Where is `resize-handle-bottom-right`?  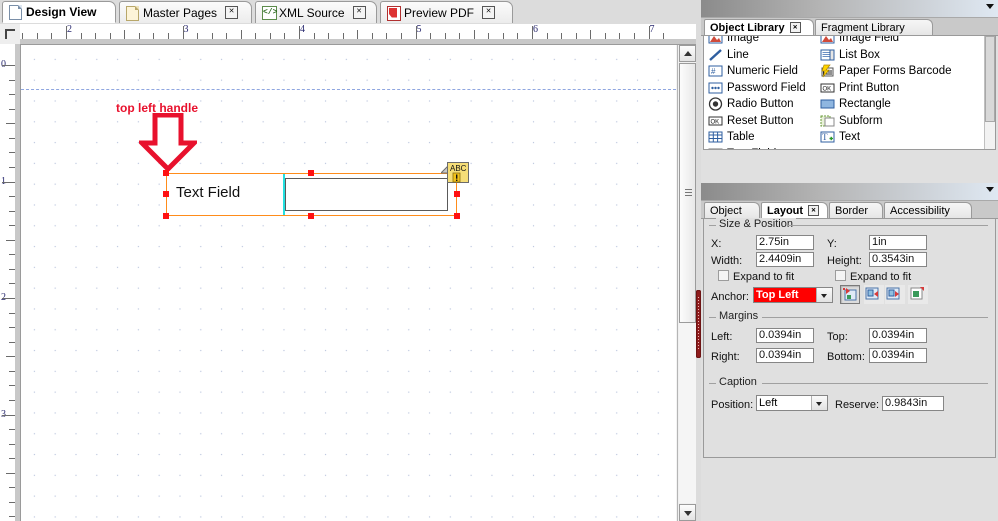 resize-handle-bottom-right is located at coordinates (457, 216).